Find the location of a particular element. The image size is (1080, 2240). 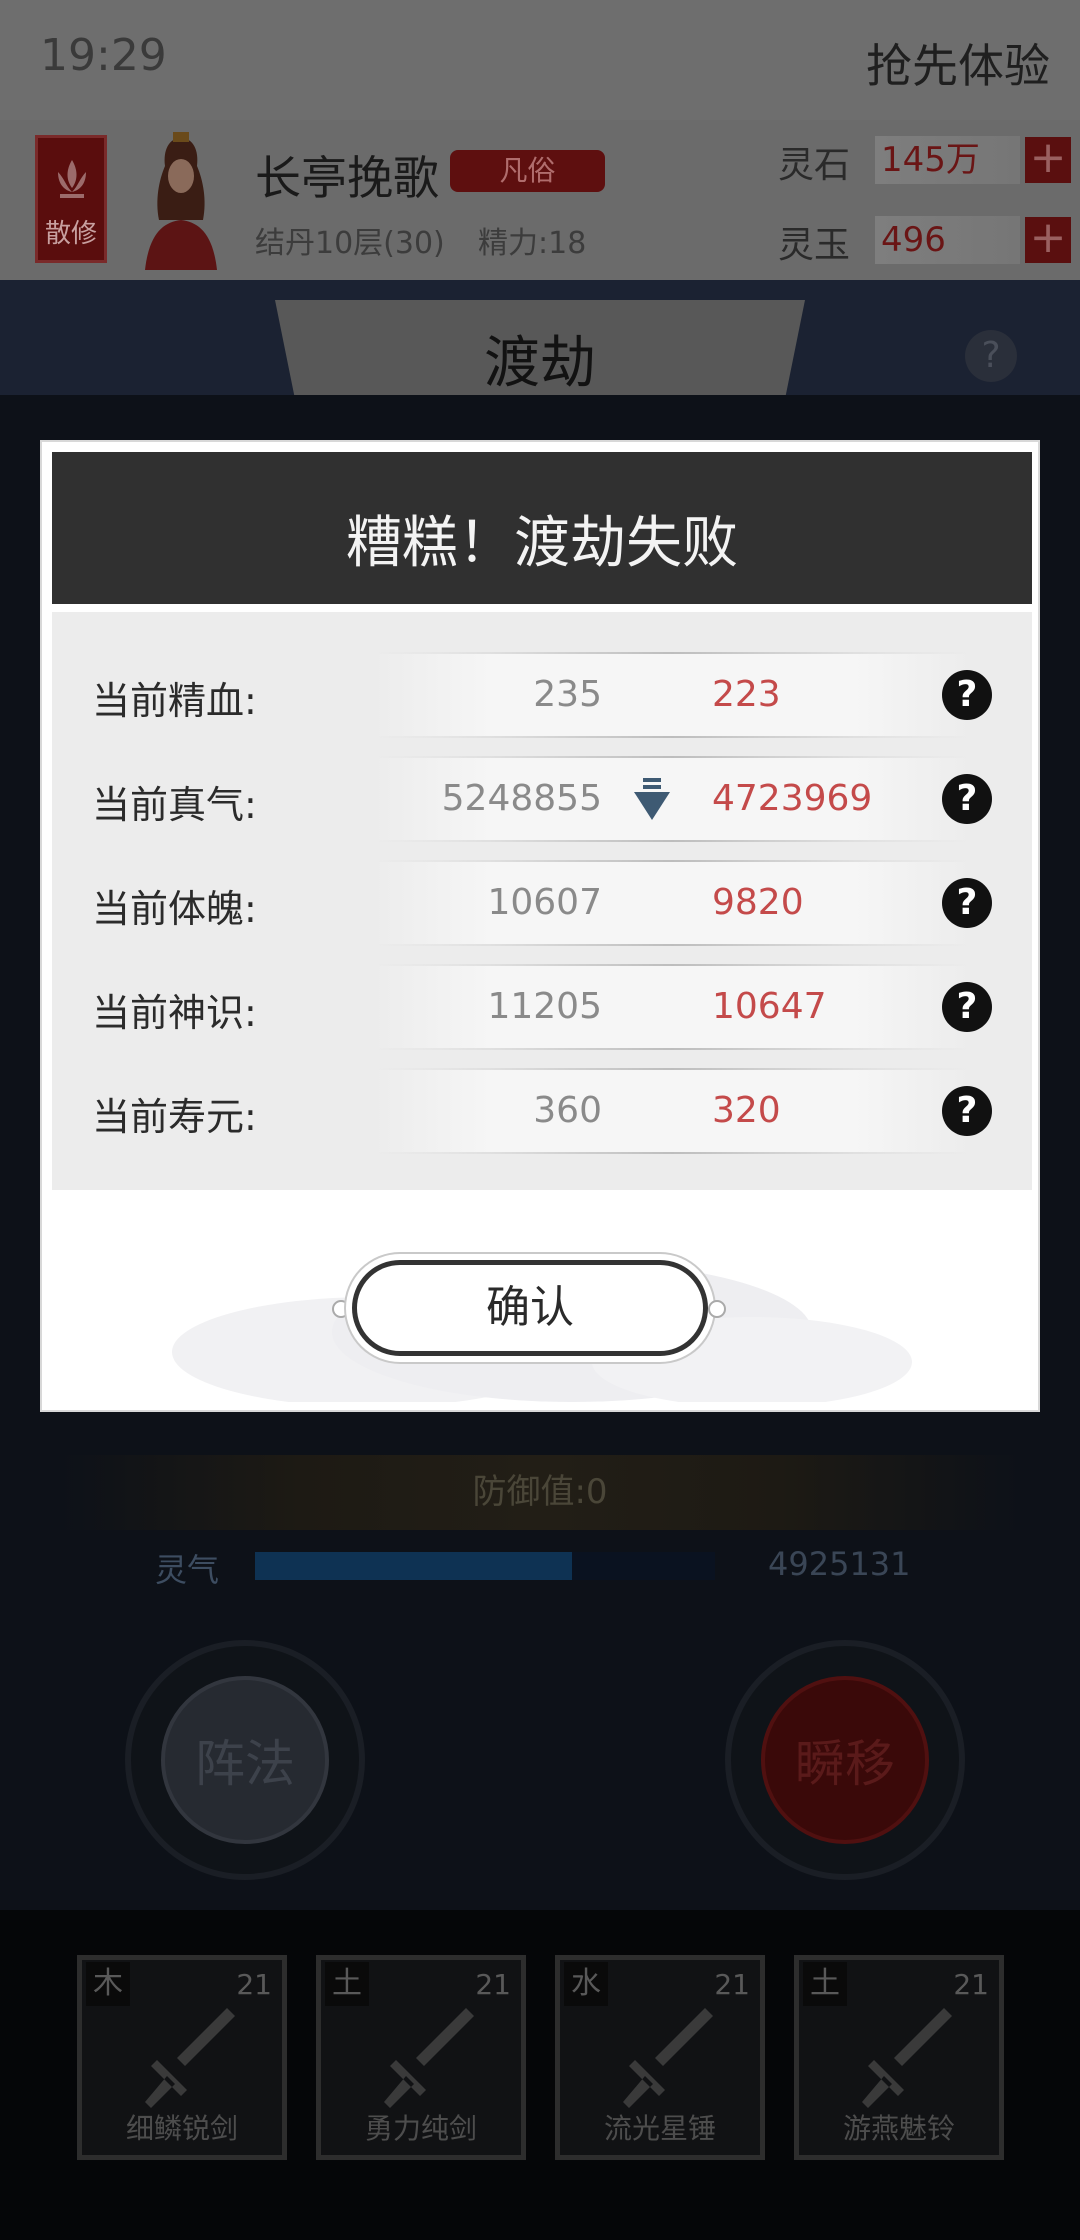

stat-row-qi: 当前真气: 5248855 4723969 ? is located at coordinates (542, 799).